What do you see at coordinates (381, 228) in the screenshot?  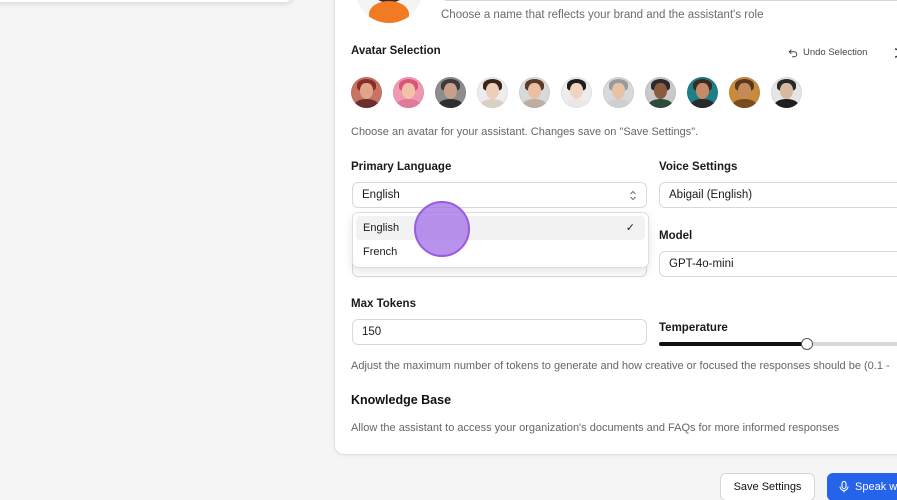 I see `language-option-label: English` at bounding box center [381, 228].